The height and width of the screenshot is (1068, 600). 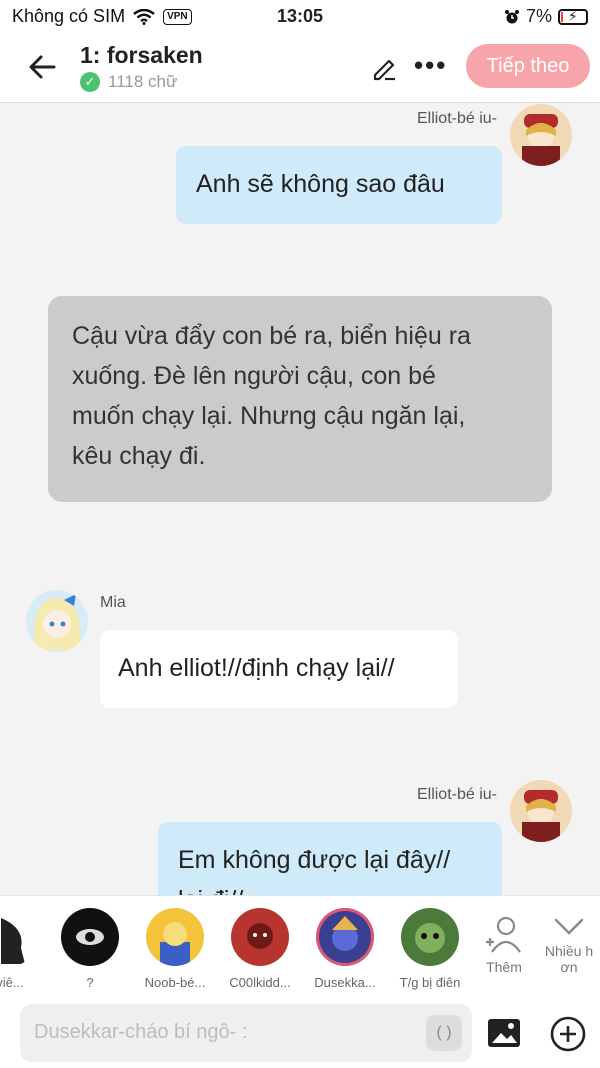 I want to click on message-input: Dusekkar-cháo bí ngô- : ( ), so click(x=246, y=1033).